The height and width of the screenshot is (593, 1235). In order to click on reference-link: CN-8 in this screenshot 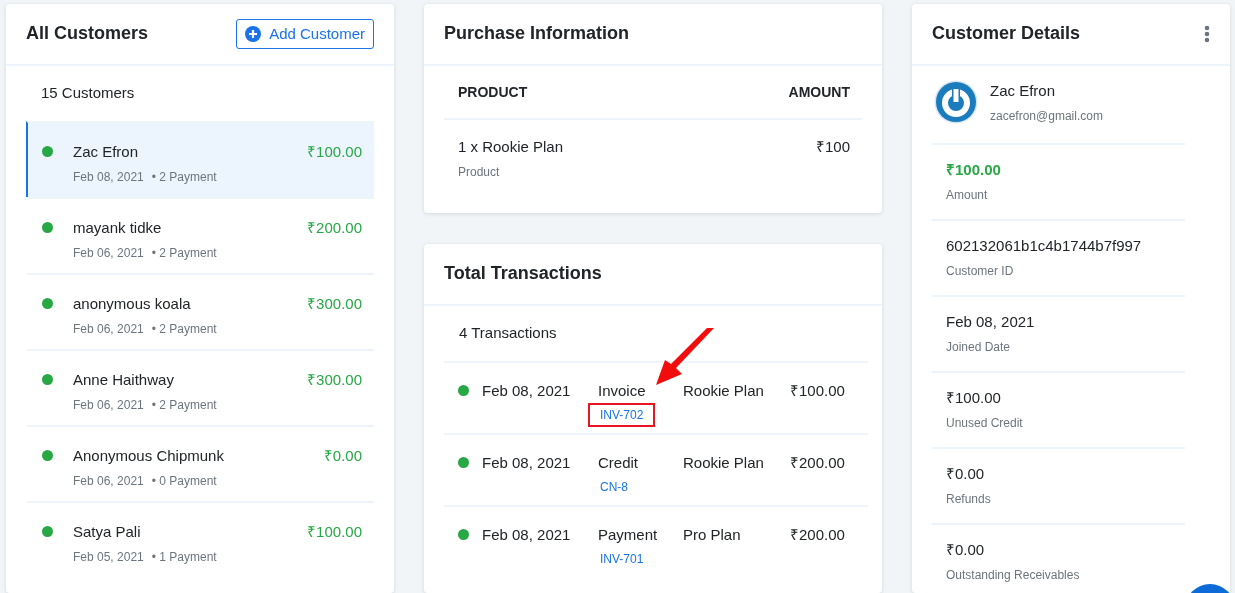, I will do `click(614, 486)`.